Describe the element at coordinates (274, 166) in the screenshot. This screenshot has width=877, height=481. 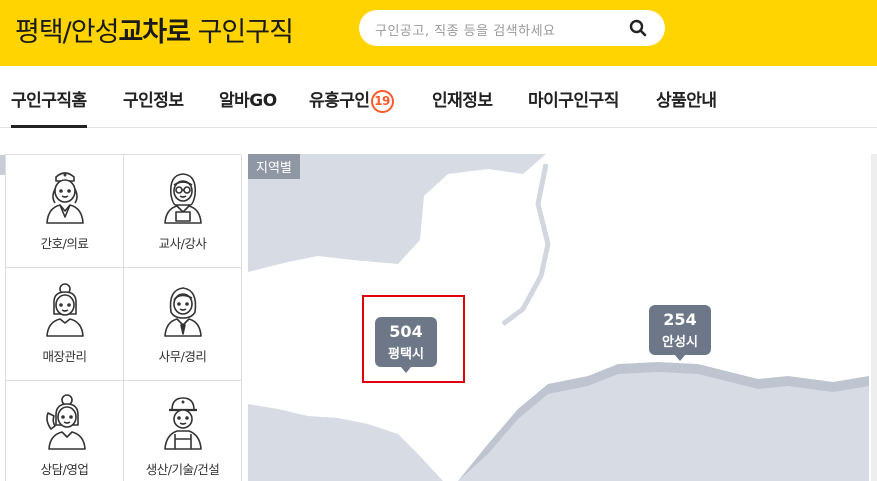
I see `map-region-tag: 지역별` at that location.